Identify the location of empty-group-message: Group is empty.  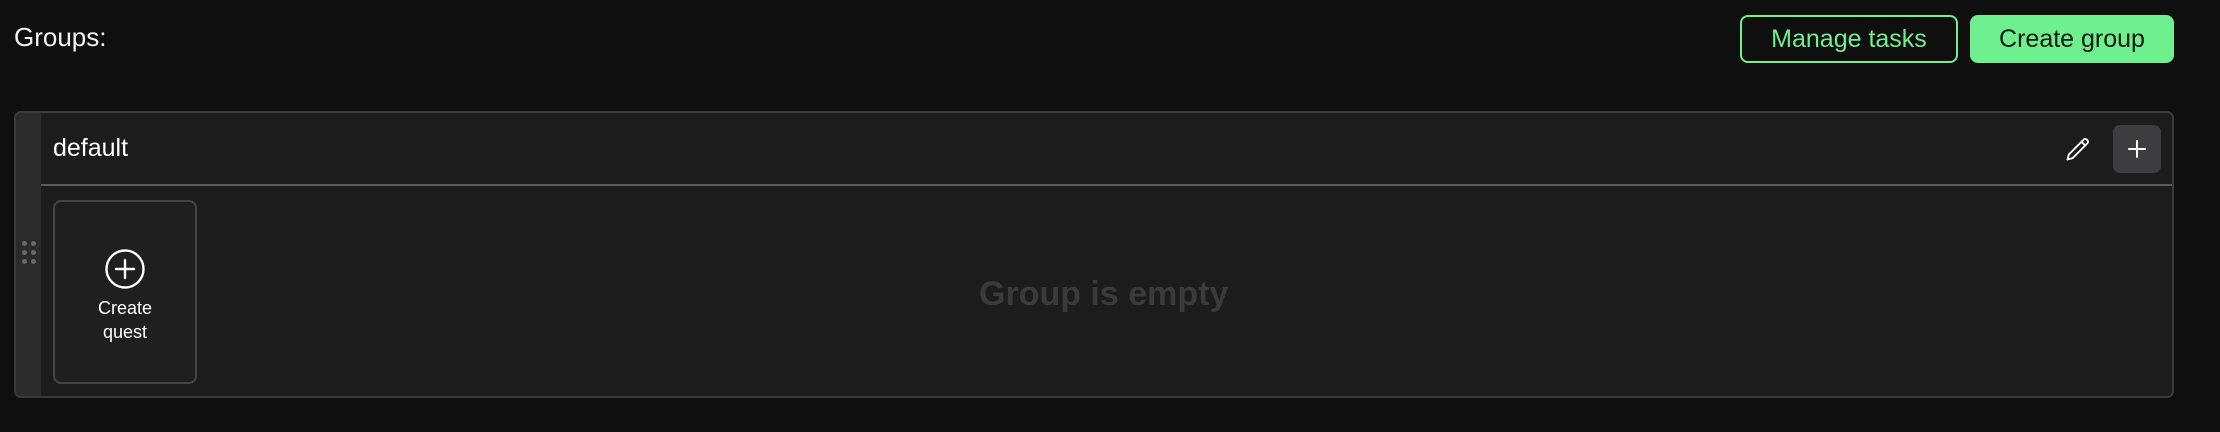
(1104, 294).